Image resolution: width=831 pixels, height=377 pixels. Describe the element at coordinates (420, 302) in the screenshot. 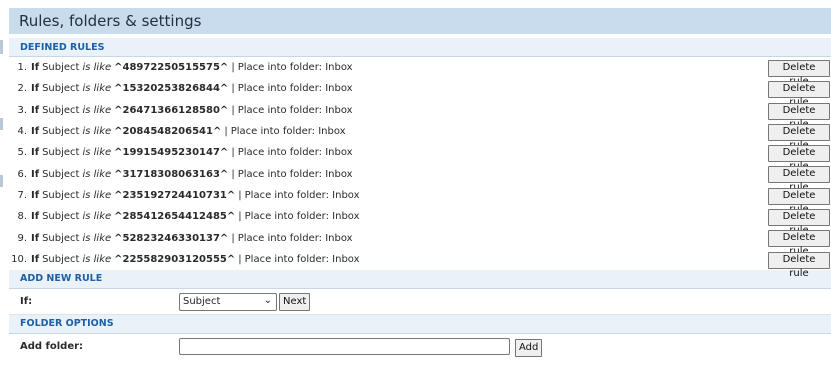

I see `add-rule-row: If: Subject ⌄ Next` at that location.